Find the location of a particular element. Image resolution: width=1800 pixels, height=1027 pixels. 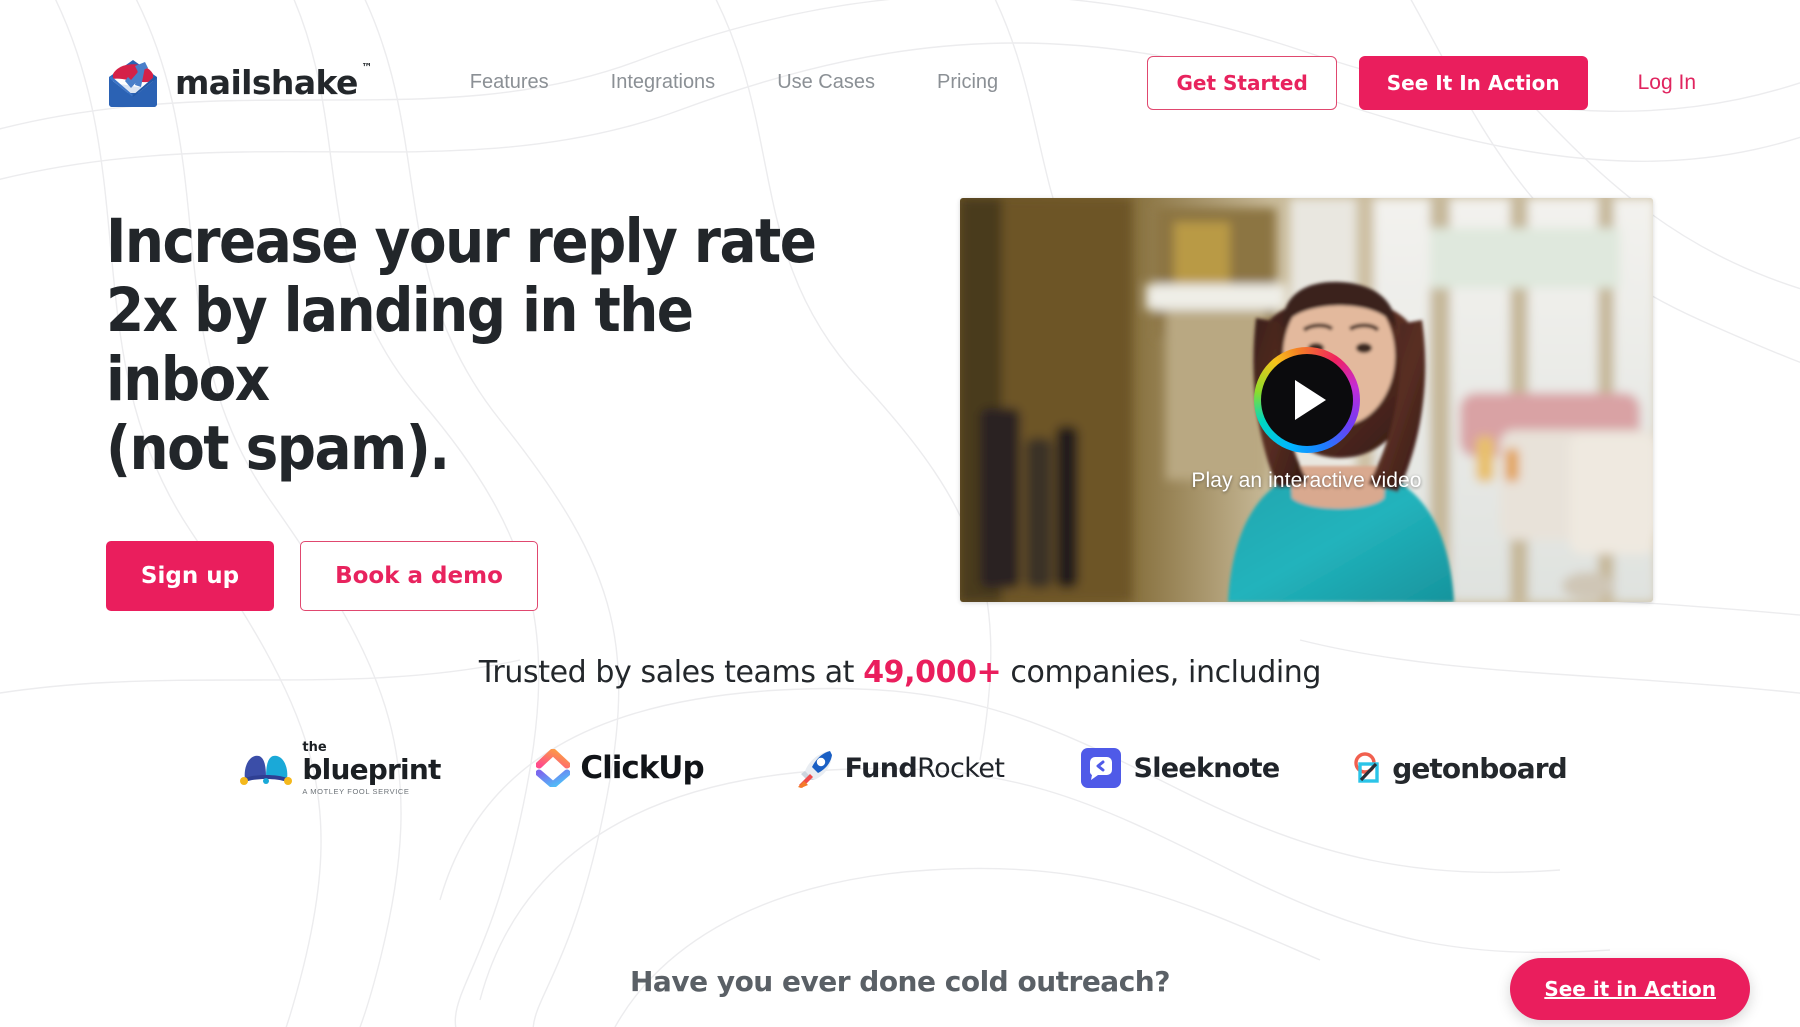

logo-clickup: ClickUp is located at coordinates (620, 768).